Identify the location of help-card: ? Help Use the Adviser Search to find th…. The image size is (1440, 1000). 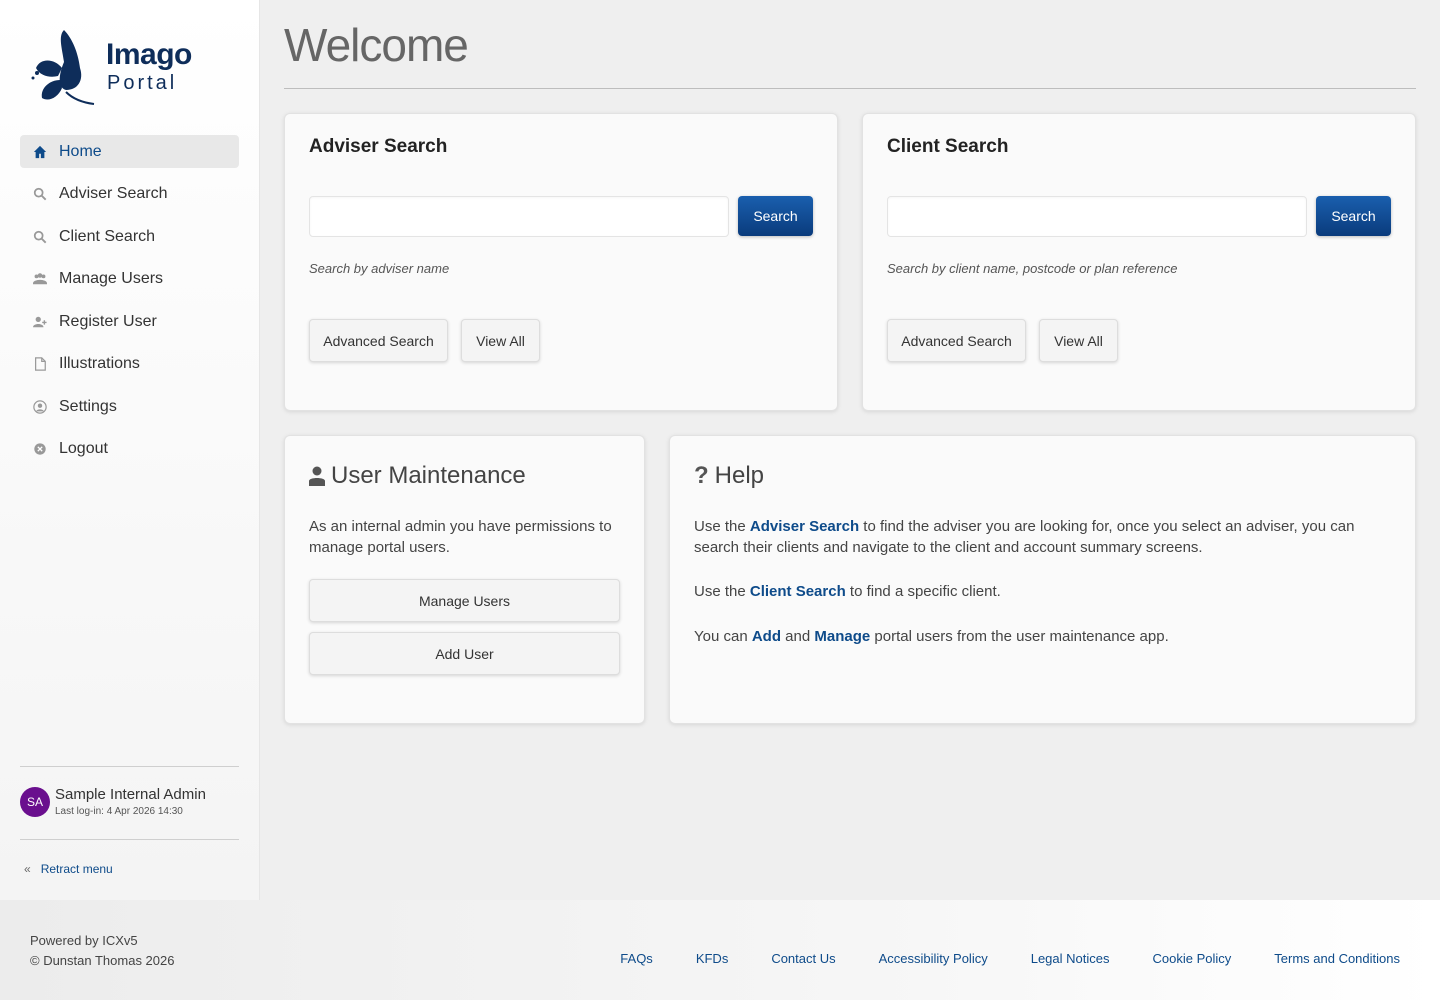
(1042, 579).